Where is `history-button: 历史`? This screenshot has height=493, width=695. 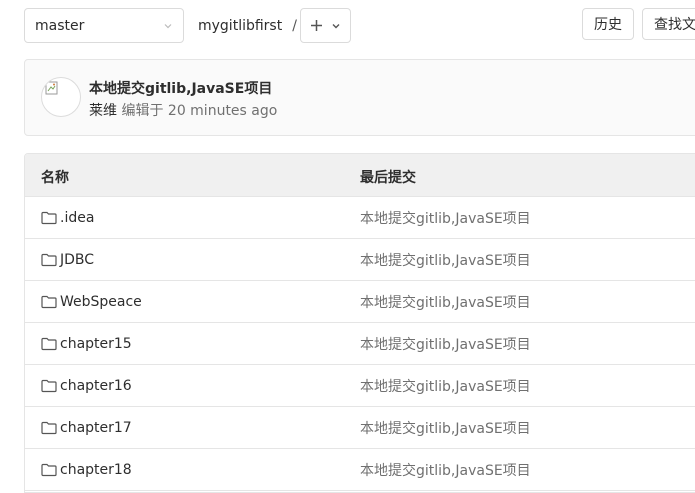
history-button: 历史 is located at coordinates (608, 24).